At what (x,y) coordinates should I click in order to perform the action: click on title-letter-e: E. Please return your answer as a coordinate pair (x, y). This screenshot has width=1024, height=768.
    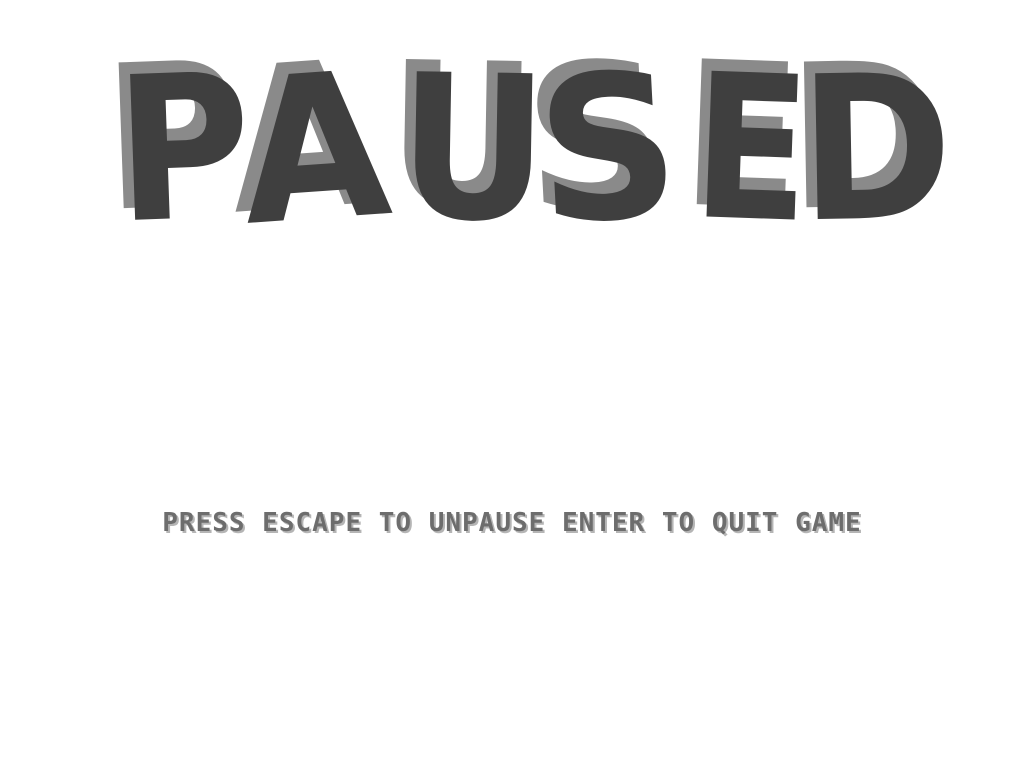
    Looking at the image, I should click on (751, 149).